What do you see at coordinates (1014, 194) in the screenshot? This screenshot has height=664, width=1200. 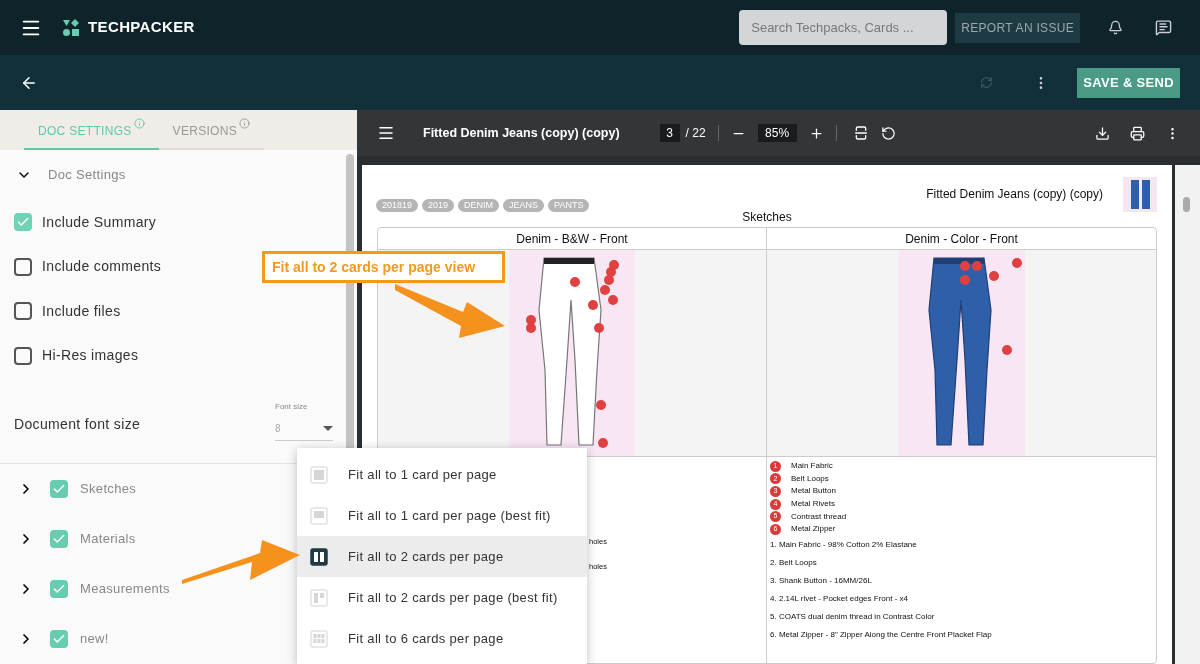 I see `page-title: Fitted Denim Jeans (copy) (copy)` at bounding box center [1014, 194].